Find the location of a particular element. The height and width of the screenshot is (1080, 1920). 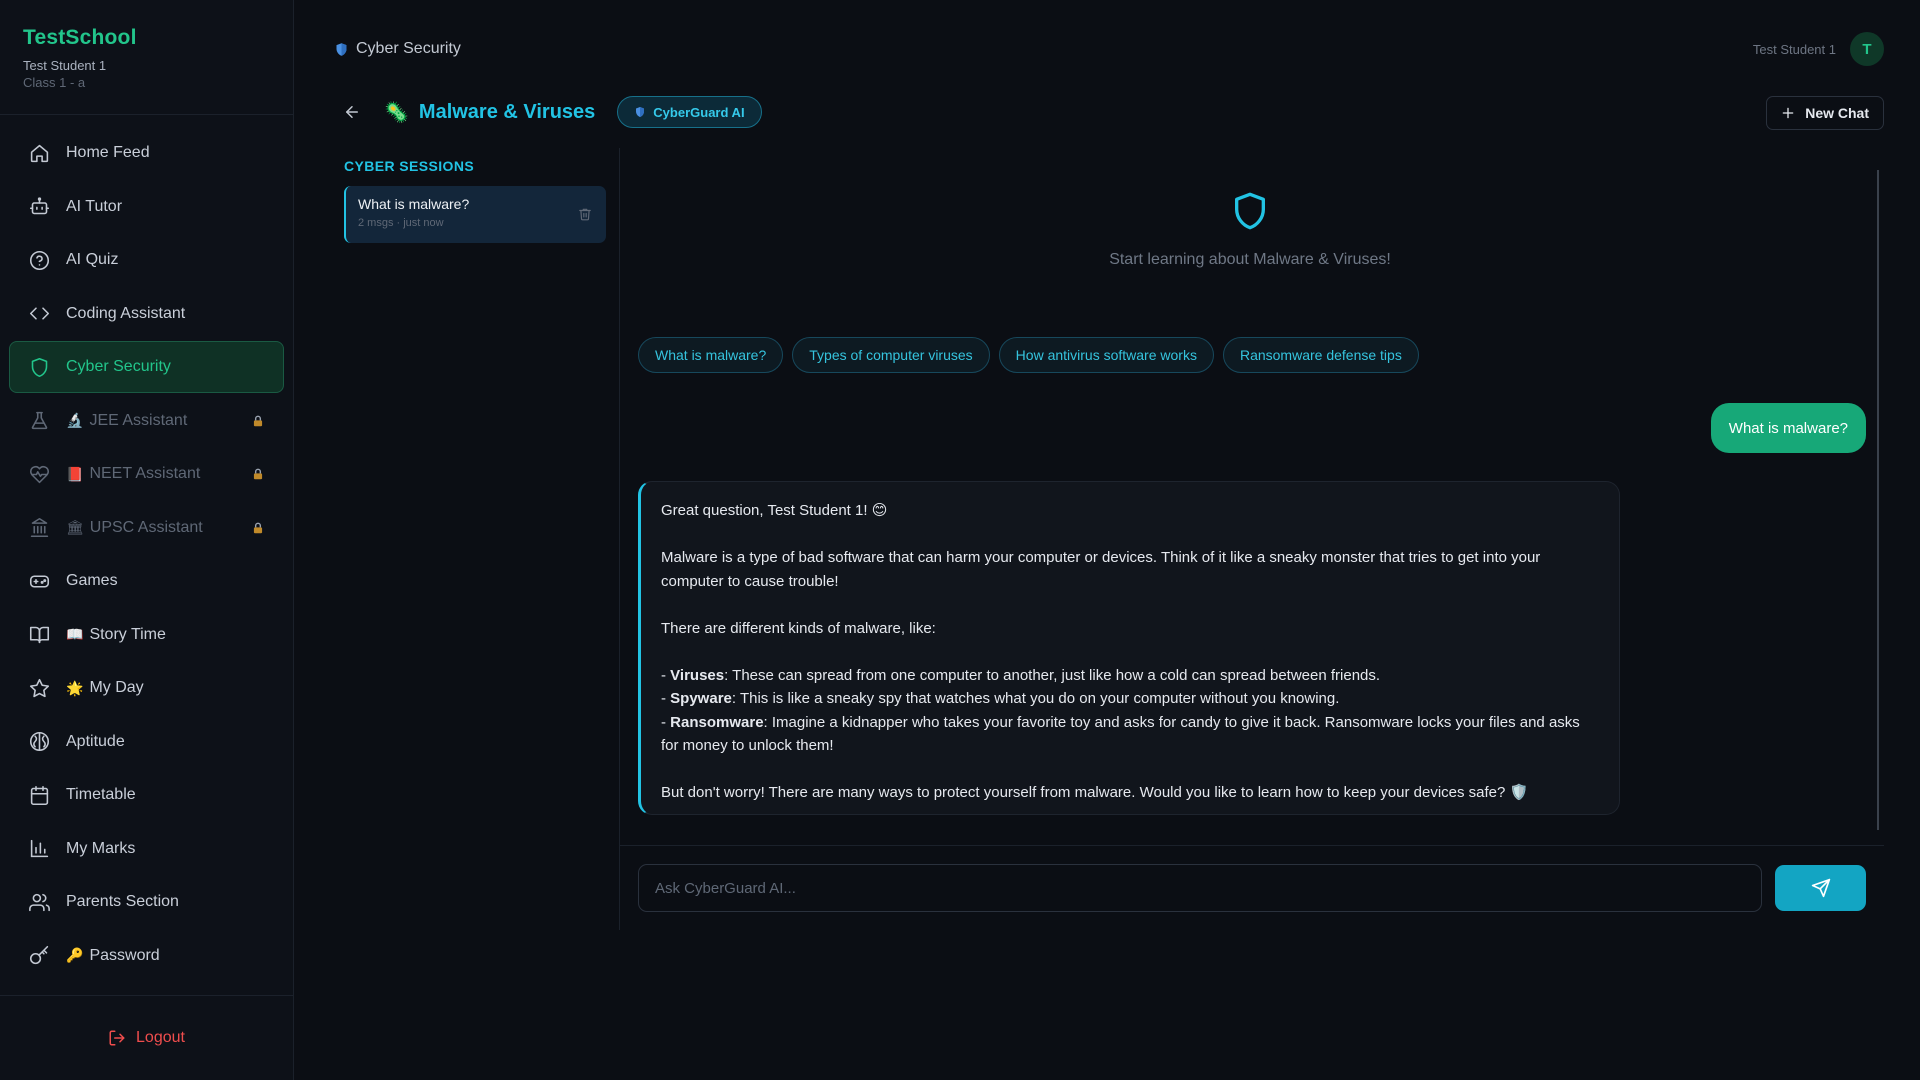

flask-icon is located at coordinates (39, 421).